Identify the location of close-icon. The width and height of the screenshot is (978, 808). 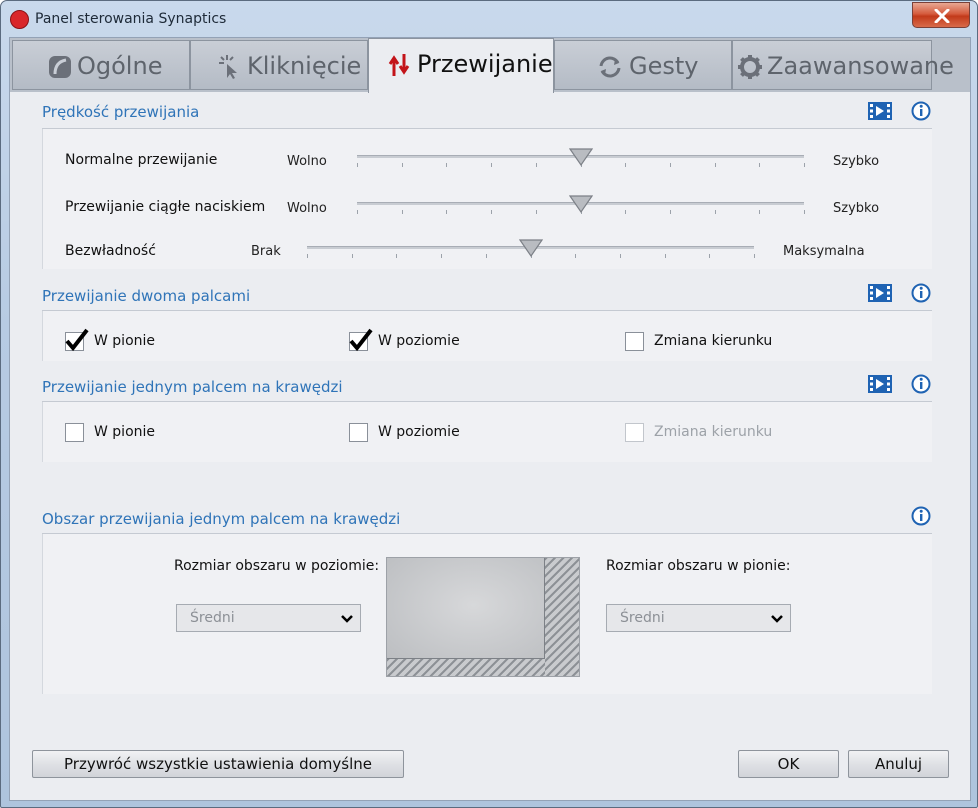
(942, 16).